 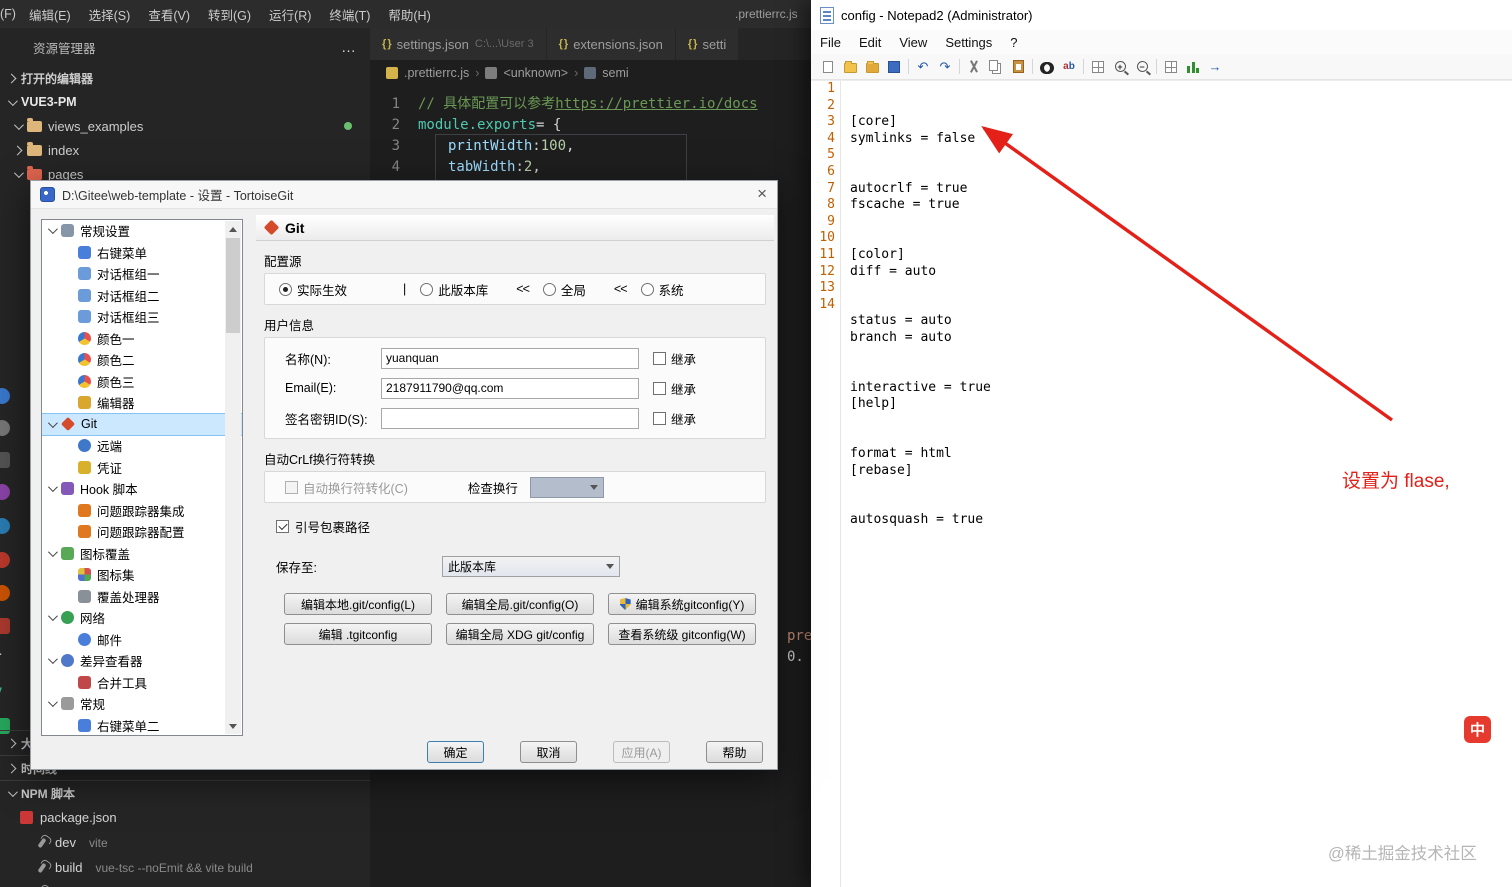 I want to click on tab-settings-json: { } settings.json C:\...\User 3, so click(x=458, y=44).